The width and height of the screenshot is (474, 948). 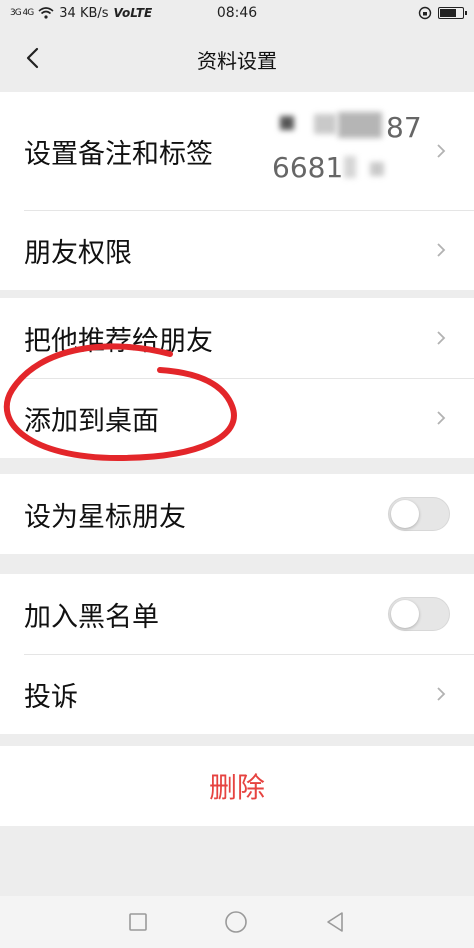 What do you see at coordinates (91, 421) in the screenshot?
I see `row-label: 添加到桌面` at bounding box center [91, 421].